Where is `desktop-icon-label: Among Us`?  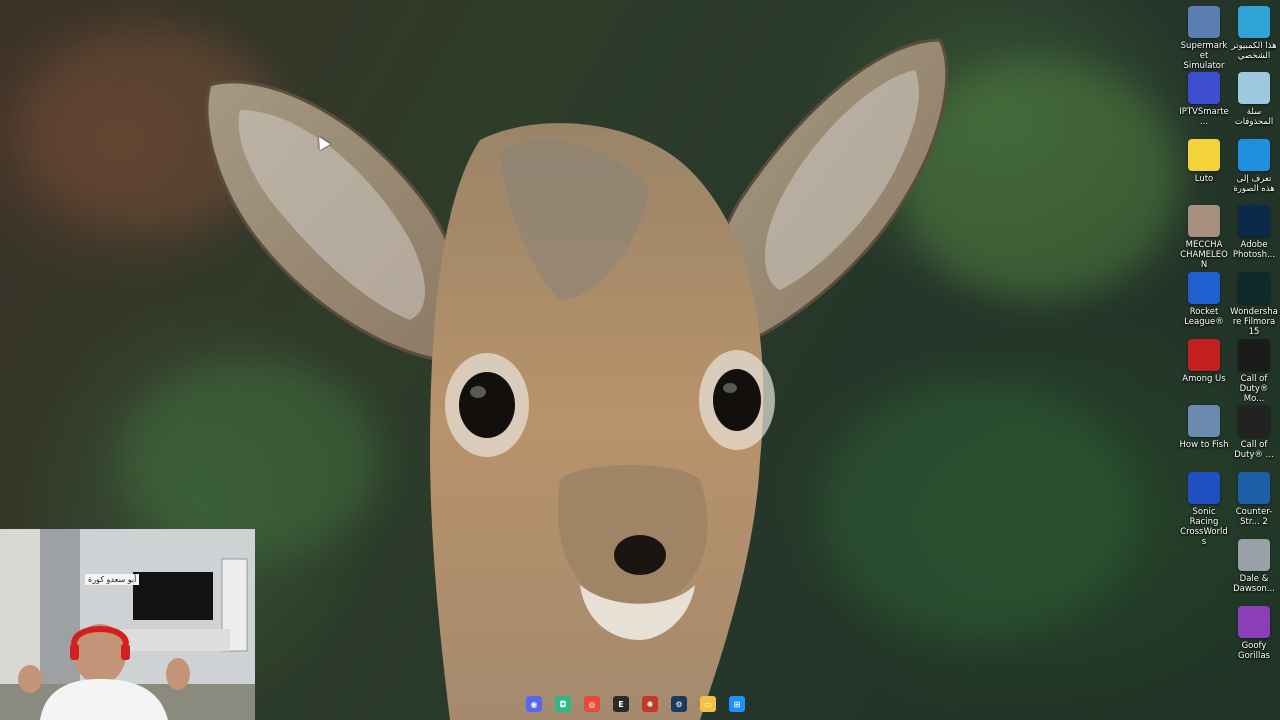
desktop-icon-label: Among Us is located at coordinates (1204, 379).